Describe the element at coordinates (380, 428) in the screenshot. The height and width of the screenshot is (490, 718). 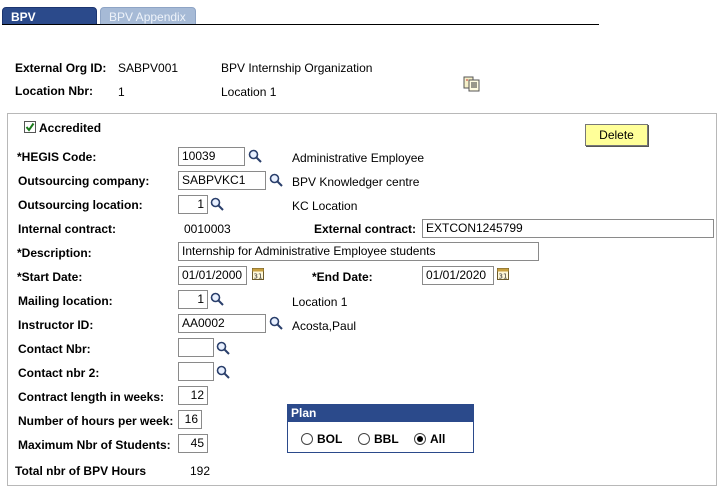
I see `plan-group: Plan BOL BBL All` at that location.